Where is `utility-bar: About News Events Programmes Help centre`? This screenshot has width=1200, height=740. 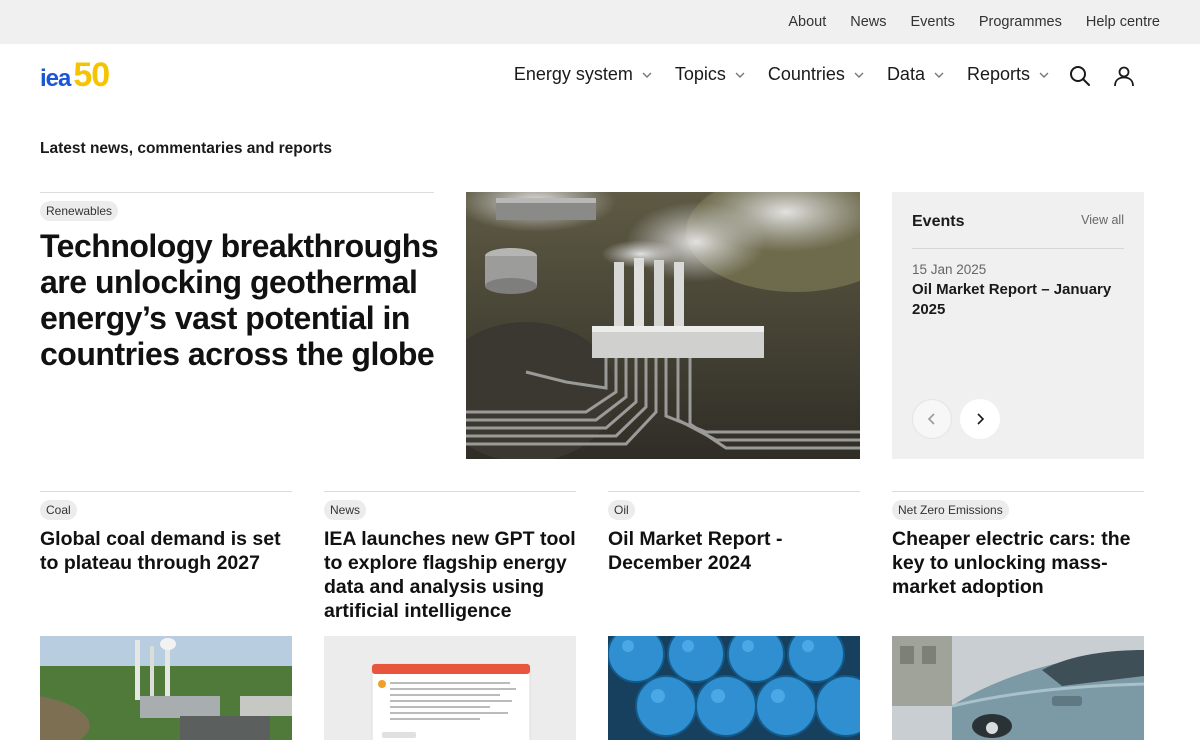 utility-bar: About News Events Programmes Help centre is located at coordinates (600, 22).